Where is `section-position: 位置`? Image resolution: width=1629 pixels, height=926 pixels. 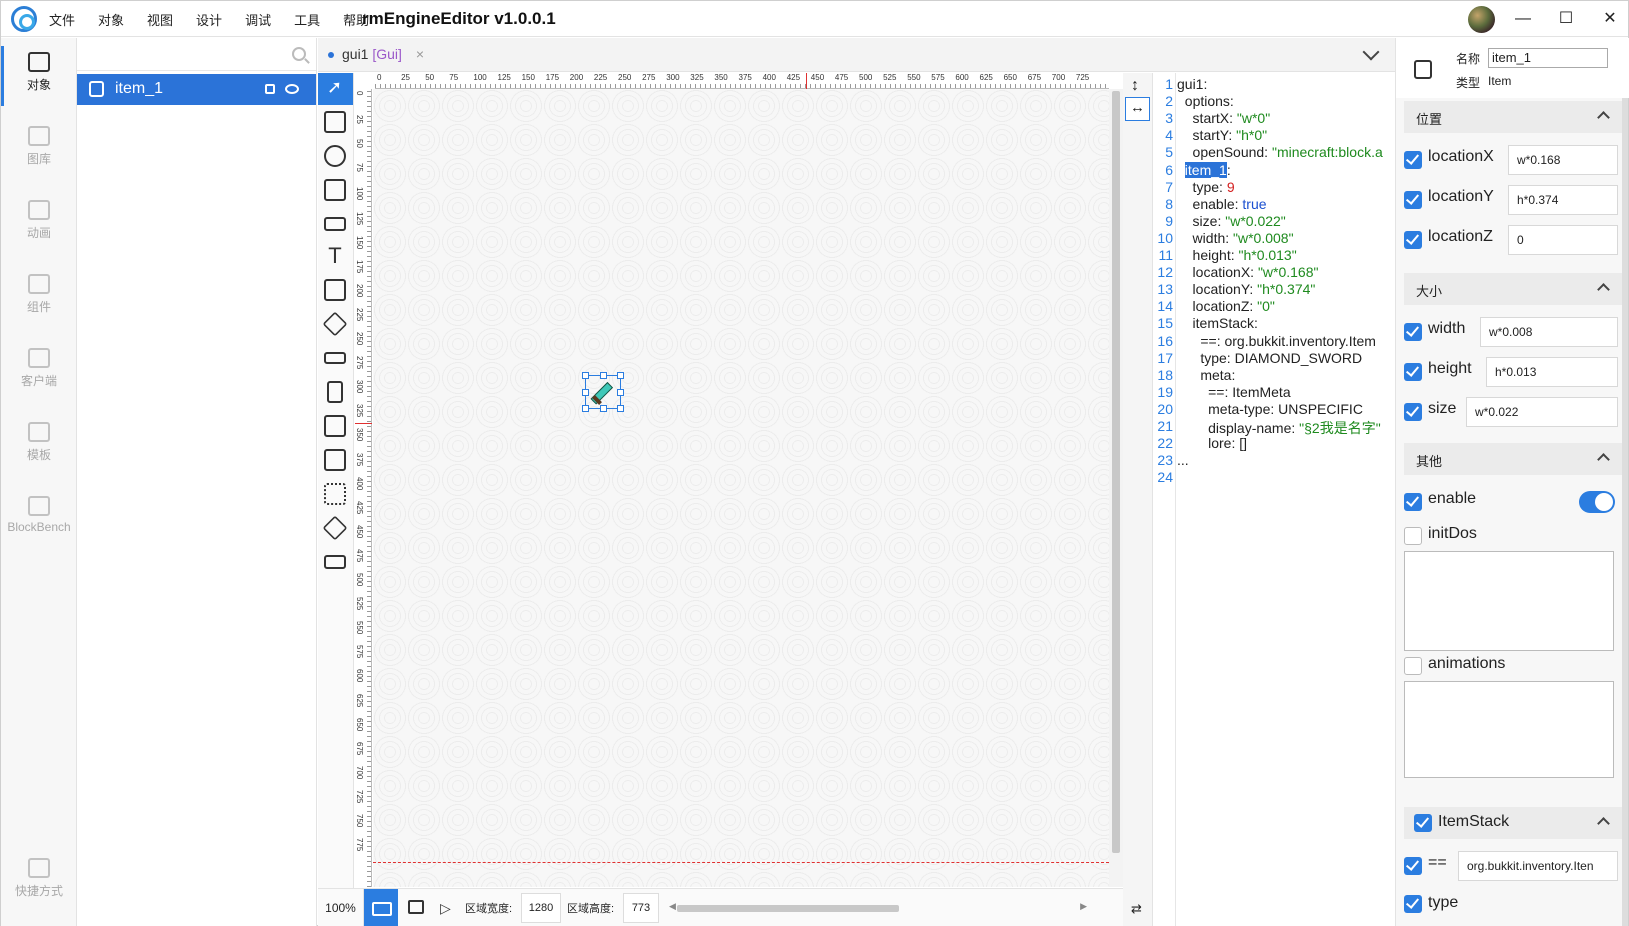
section-position: 位置 is located at coordinates (1513, 117).